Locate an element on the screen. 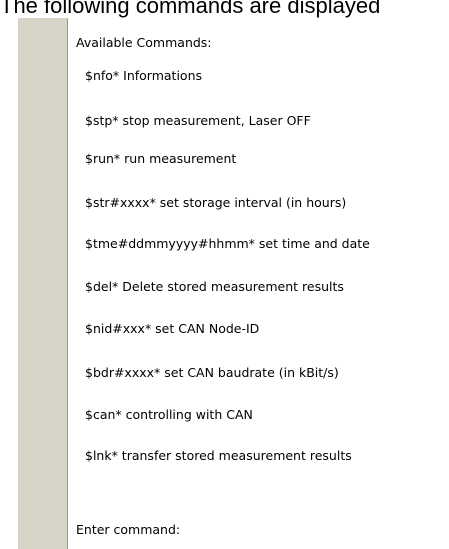 This screenshot has width=449, height=549. command-line-del: $del* Delete stored measurement results is located at coordinates (214, 286).